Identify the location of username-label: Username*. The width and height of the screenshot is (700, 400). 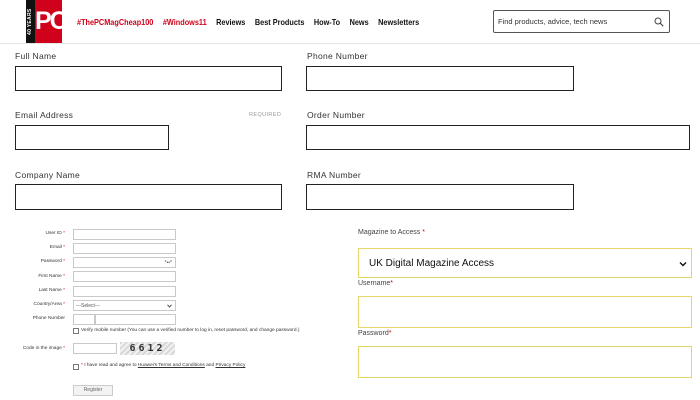
(376, 283).